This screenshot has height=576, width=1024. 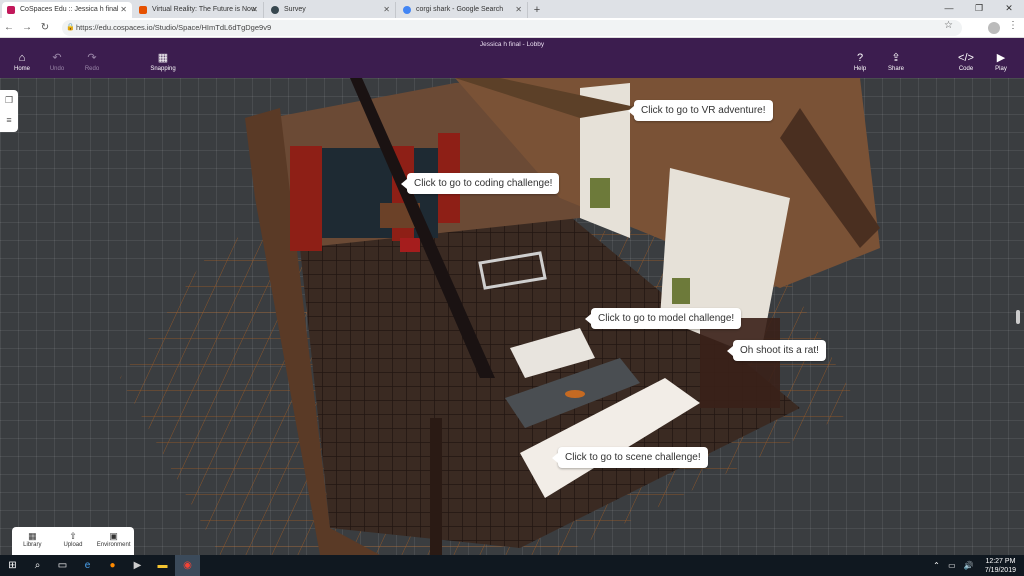 I want to click on code-icon: </>, so click(x=966, y=58).